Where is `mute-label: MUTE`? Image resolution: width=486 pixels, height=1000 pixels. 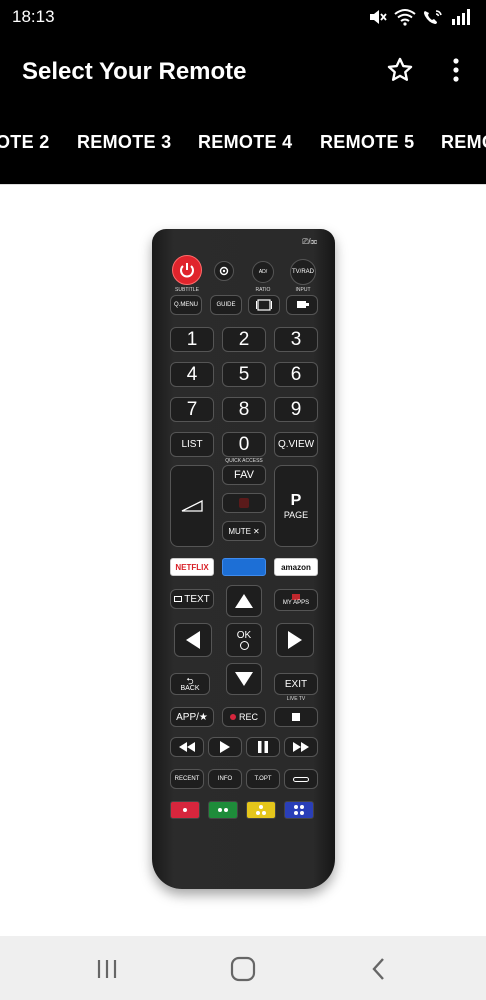 mute-label: MUTE is located at coordinates (239, 531).